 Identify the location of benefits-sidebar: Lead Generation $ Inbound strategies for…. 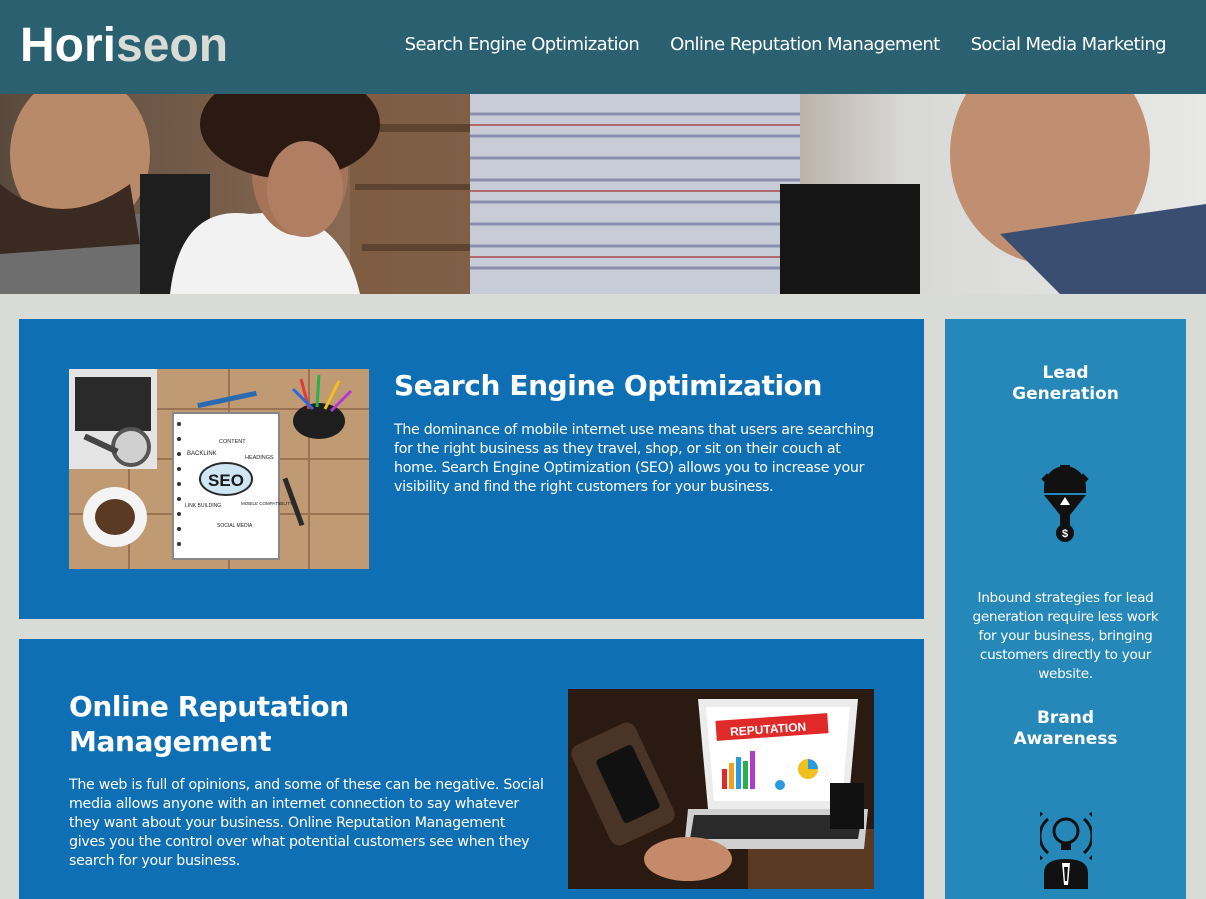
(1065, 609).